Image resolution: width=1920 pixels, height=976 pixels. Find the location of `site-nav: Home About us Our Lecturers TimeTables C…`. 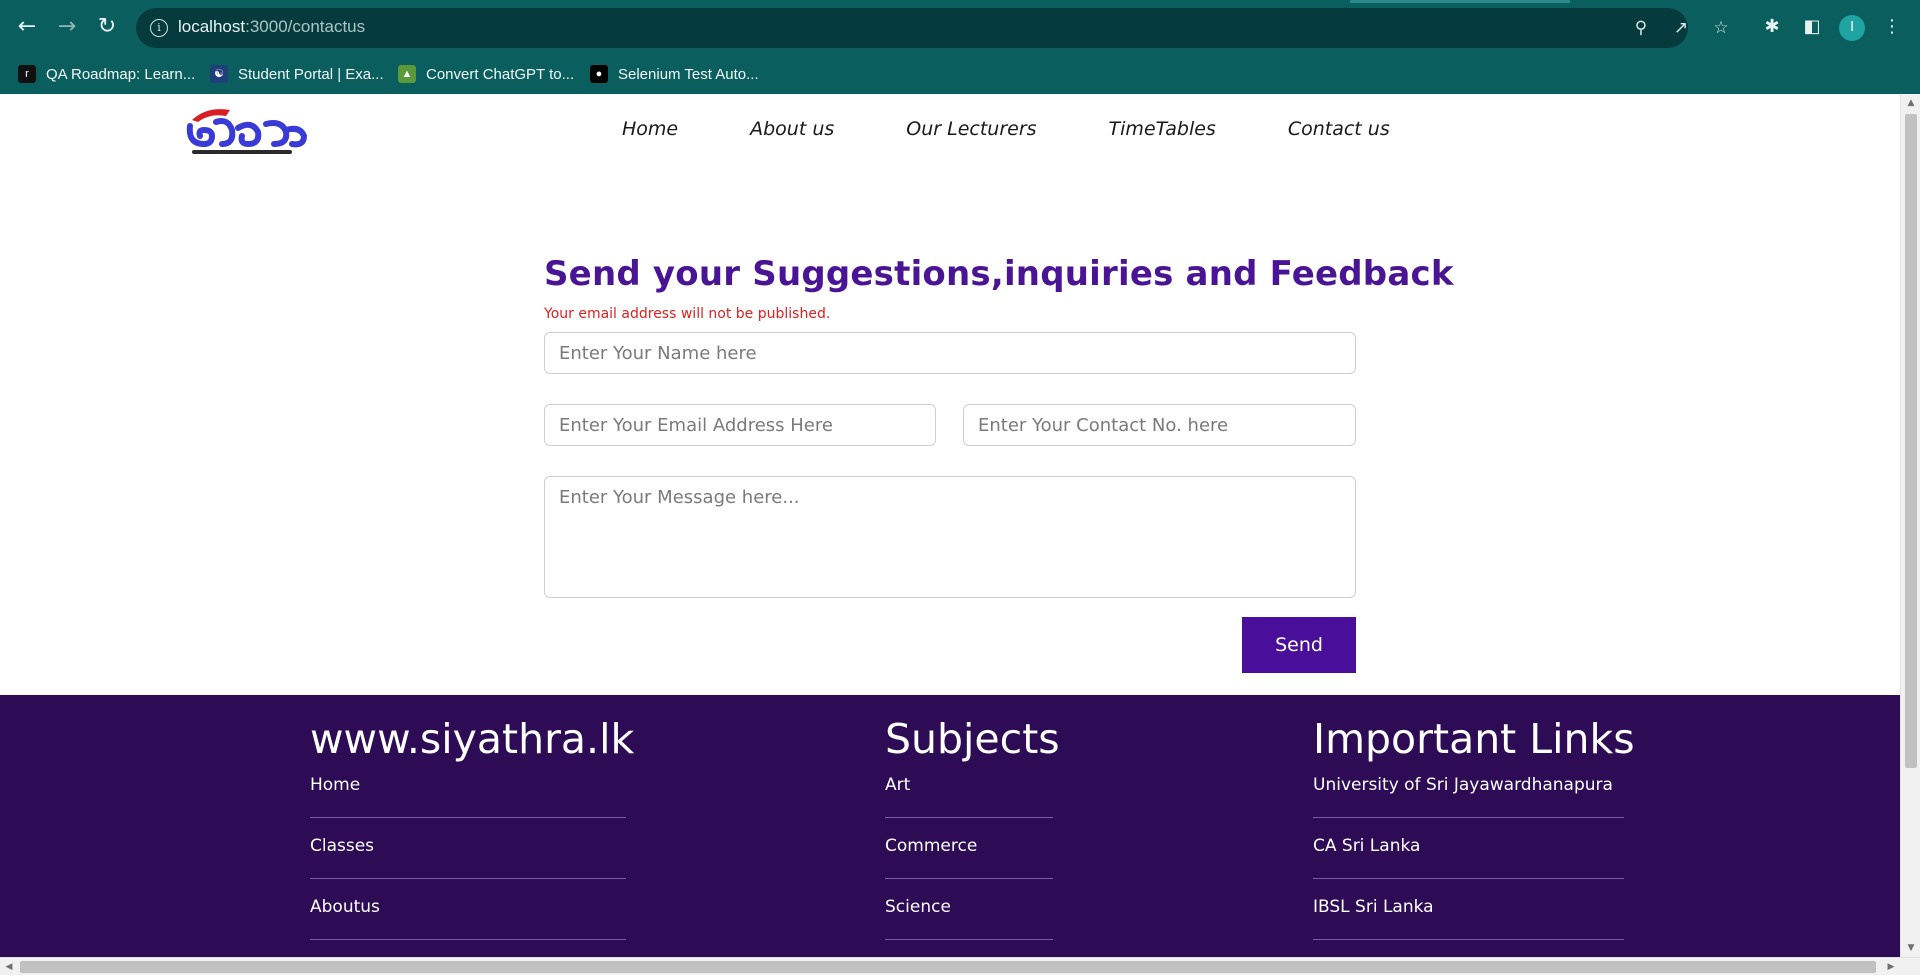

site-nav: Home About us Our Lecturers TimeTables C… is located at coordinates (1006, 129).